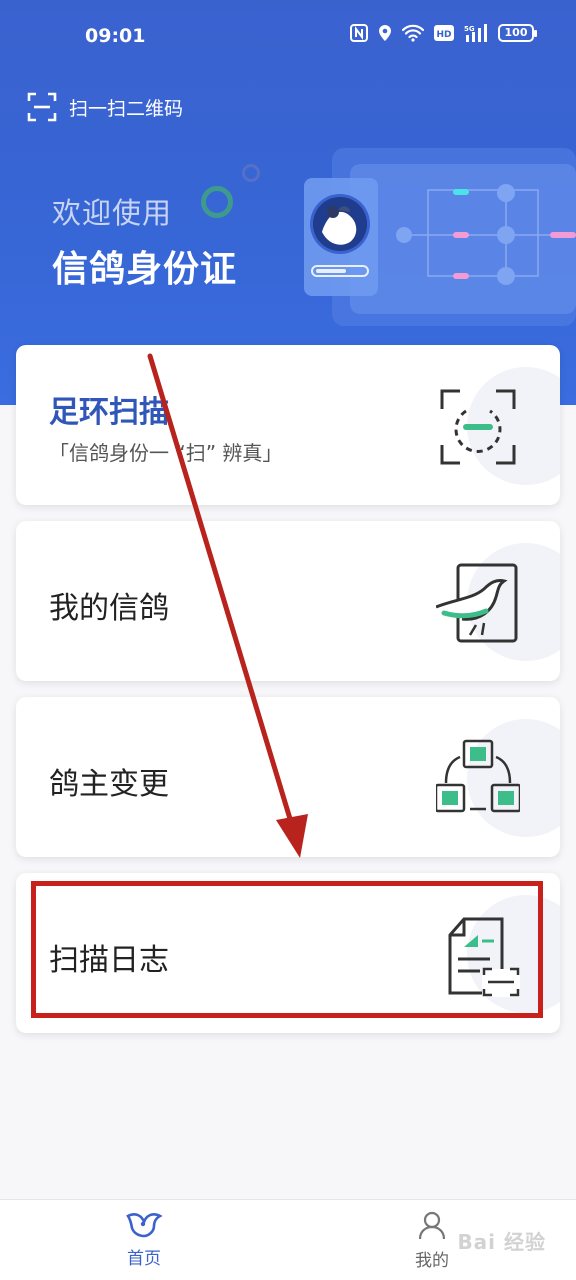 The image size is (576, 1280). What do you see at coordinates (126, 108) in the screenshot?
I see `scan-qr-label: 扫一扫二维码` at bounding box center [126, 108].